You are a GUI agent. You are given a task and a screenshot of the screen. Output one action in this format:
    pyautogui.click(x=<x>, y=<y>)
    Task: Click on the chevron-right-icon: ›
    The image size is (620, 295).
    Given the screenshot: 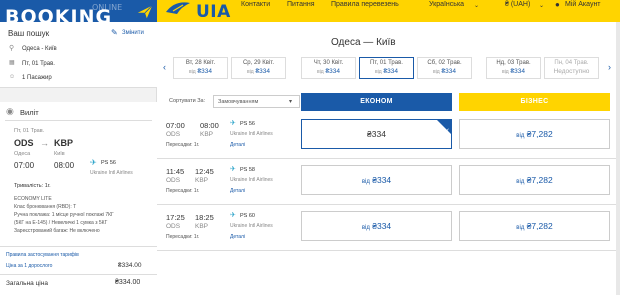 What is the action you would take?
    pyautogui.click(x=609, y=67)
    